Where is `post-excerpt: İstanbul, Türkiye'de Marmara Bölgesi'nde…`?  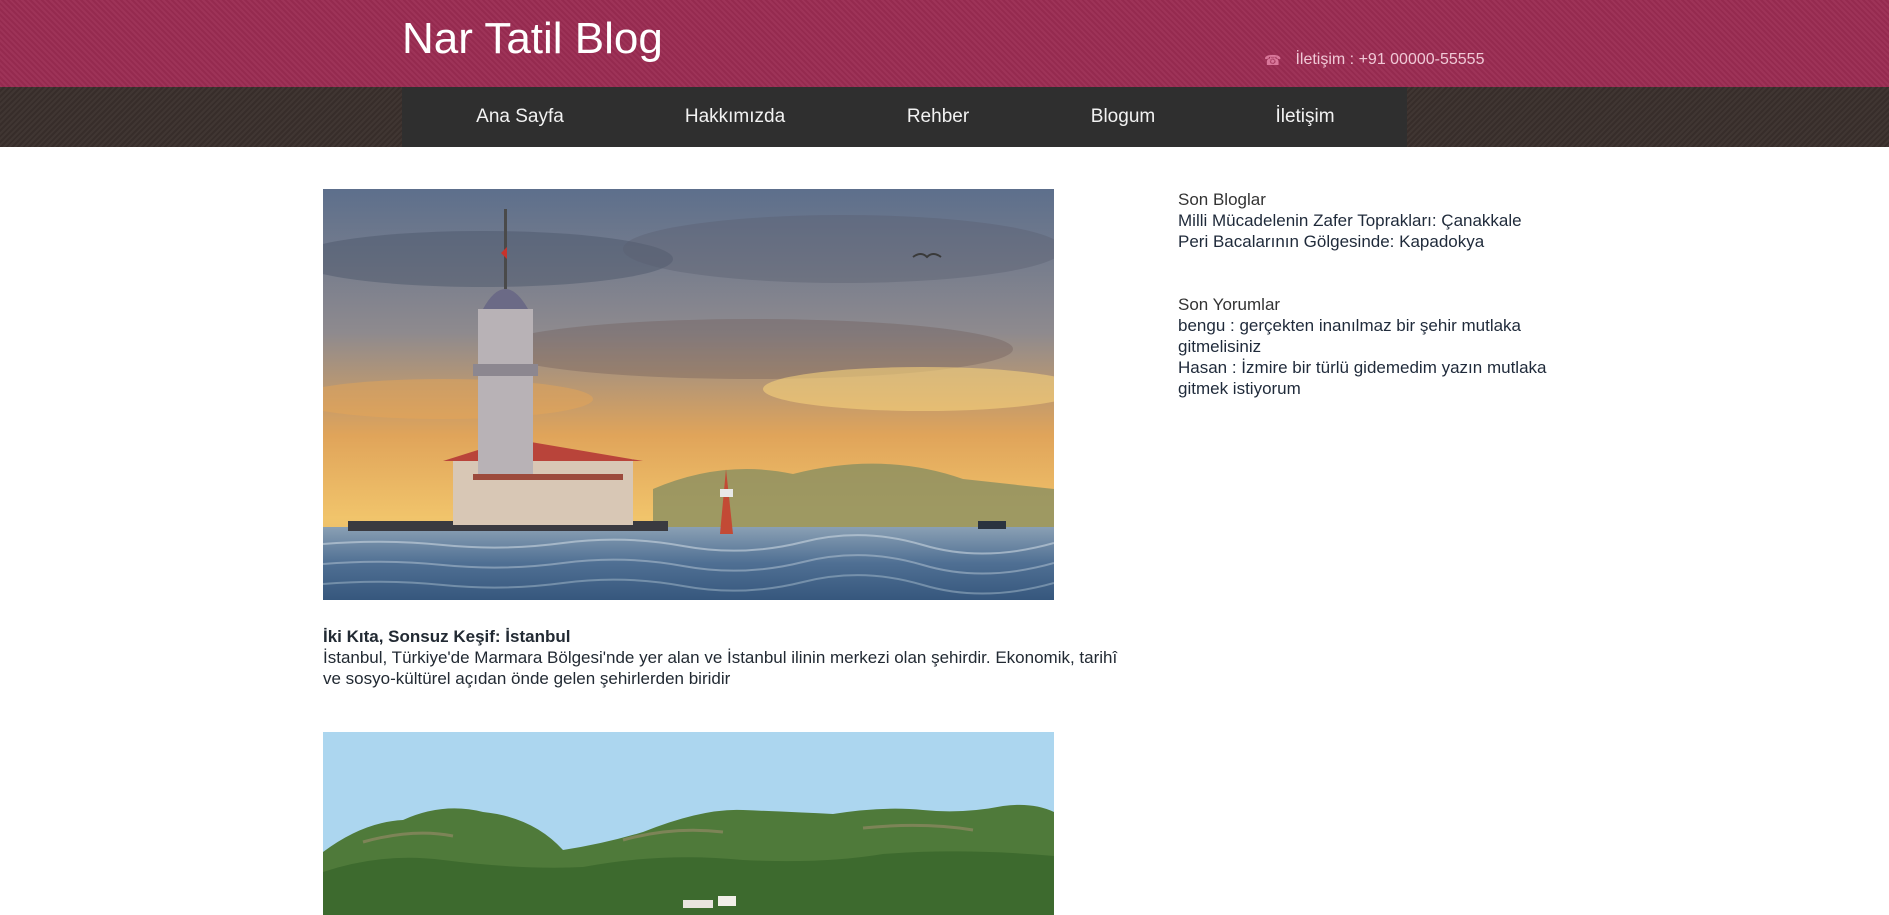 post-excerpt: İstanbul, Türkiye'de Marmara Bölgesi'nde… is located at coordinates (720, 668).